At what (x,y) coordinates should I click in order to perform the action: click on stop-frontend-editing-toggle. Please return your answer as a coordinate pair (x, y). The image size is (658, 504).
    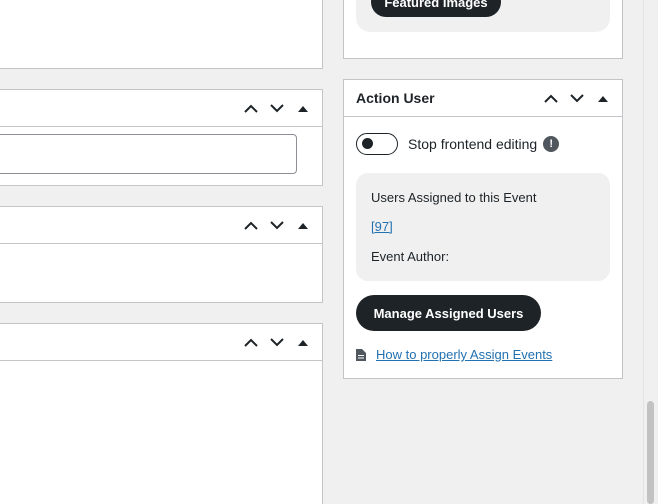
    Looking at the image, I should click on (377, 144).